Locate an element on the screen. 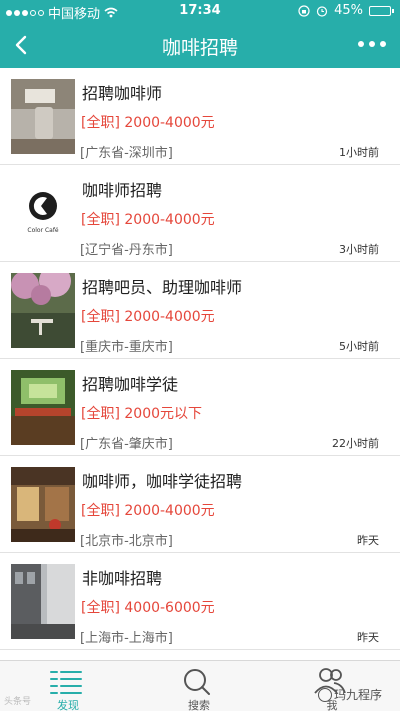 This screenshot has height=711, width=400. job-salary: [全职] 2000元以下 is located at coordinates (142, 414).